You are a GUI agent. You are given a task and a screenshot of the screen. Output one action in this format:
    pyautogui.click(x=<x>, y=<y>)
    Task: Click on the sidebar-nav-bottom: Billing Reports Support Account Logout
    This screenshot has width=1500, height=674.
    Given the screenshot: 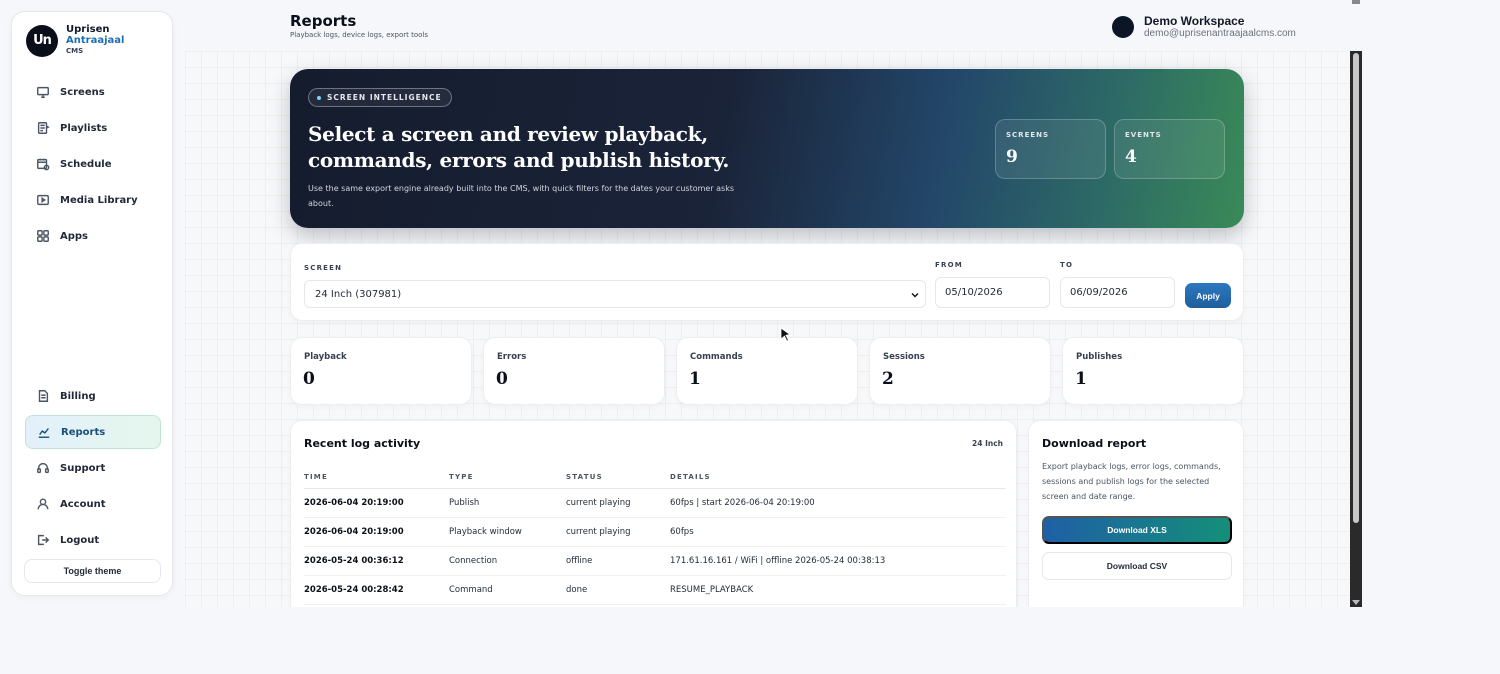 What is the action you would take?
    pyautogui.click(x=93, y=469)
    